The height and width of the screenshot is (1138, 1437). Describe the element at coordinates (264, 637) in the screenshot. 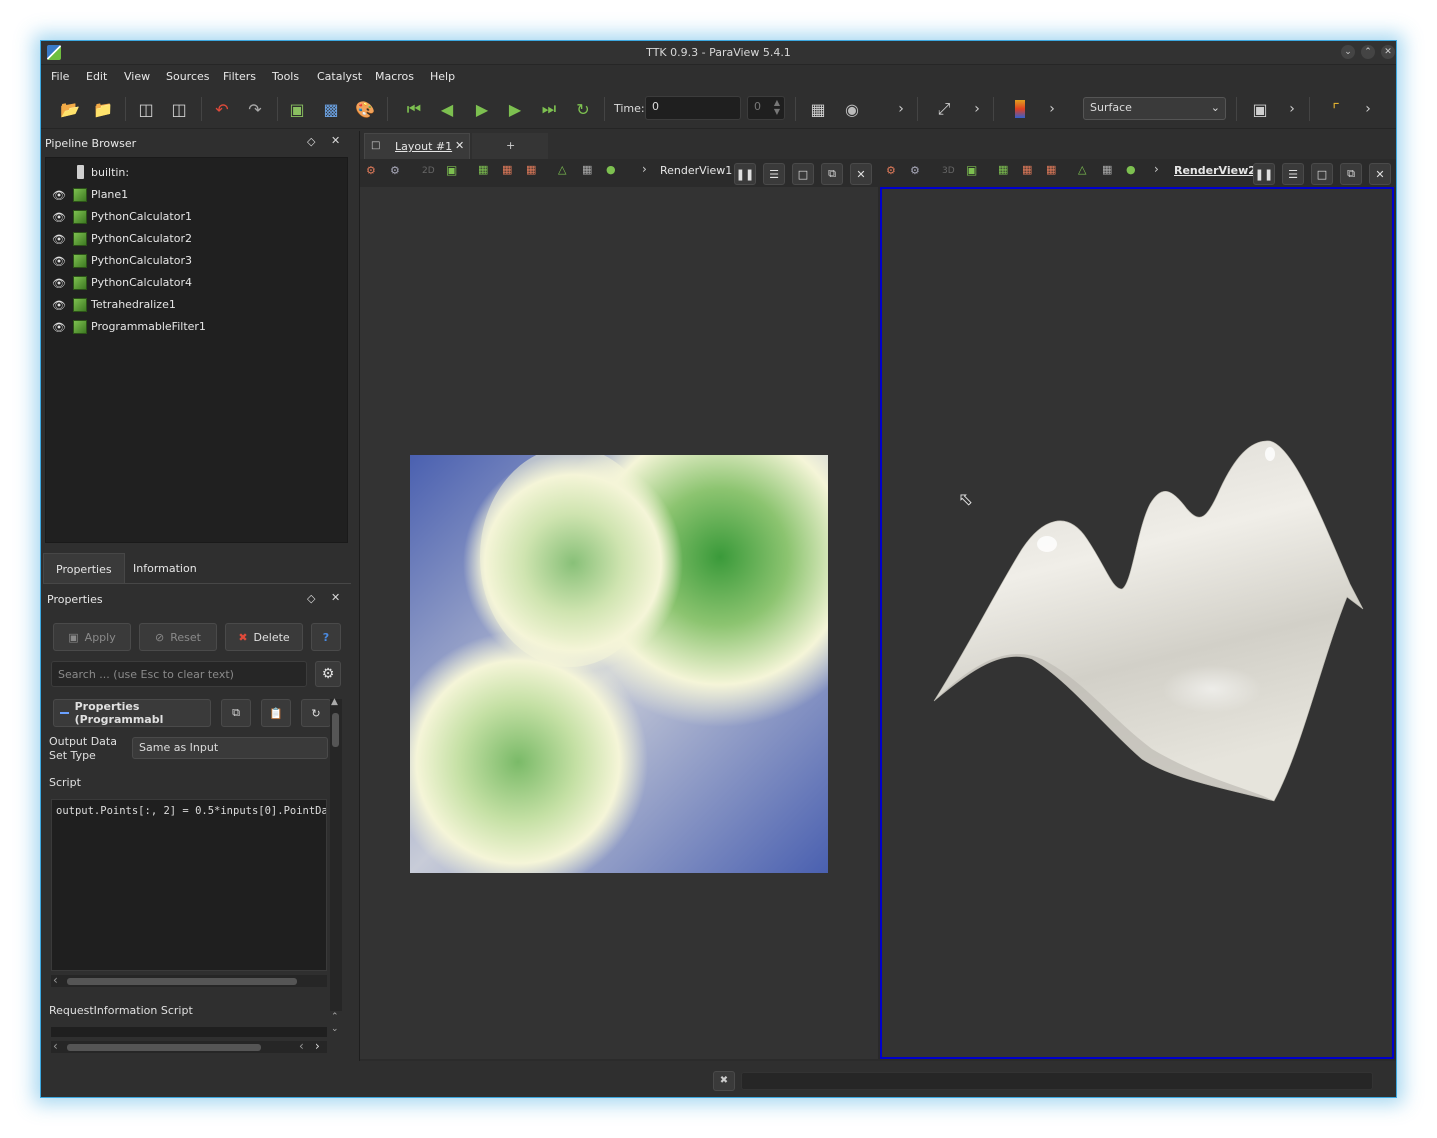

I see `delete-button: ✖ Delete` at that location.